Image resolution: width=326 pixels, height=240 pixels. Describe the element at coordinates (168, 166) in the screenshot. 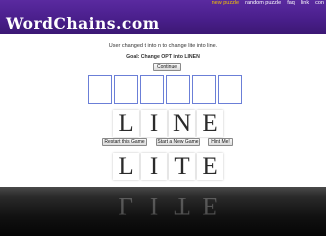

I see `previous-word: L I T E` at that location.